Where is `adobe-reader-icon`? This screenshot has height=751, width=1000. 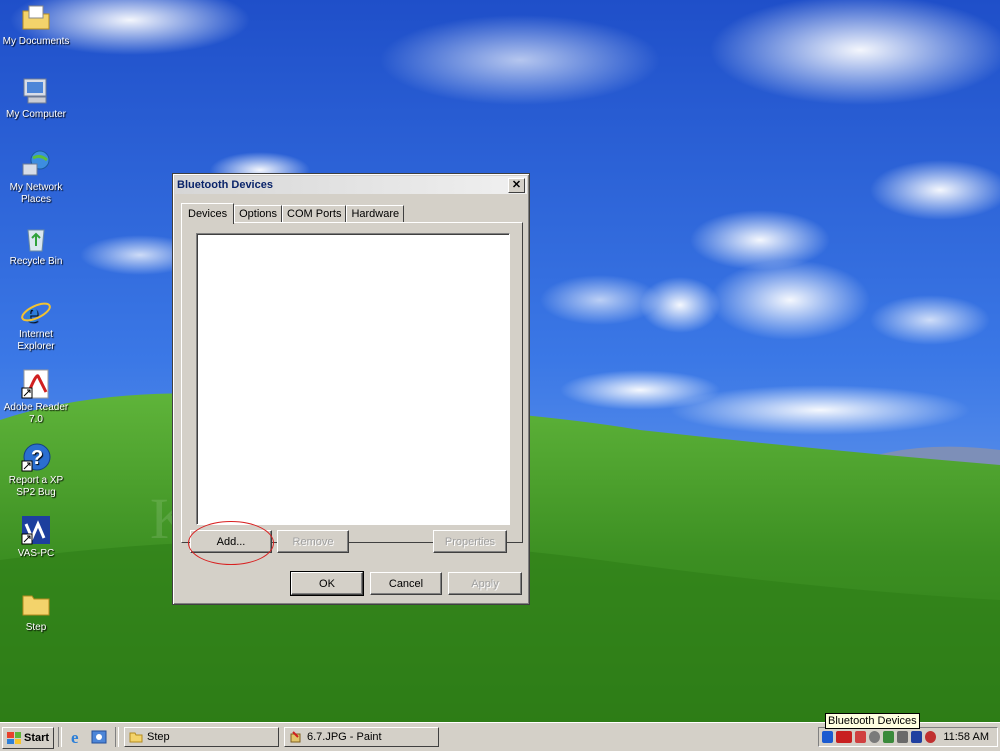
adobe-reader-icon is located at coordinates (36, 384).